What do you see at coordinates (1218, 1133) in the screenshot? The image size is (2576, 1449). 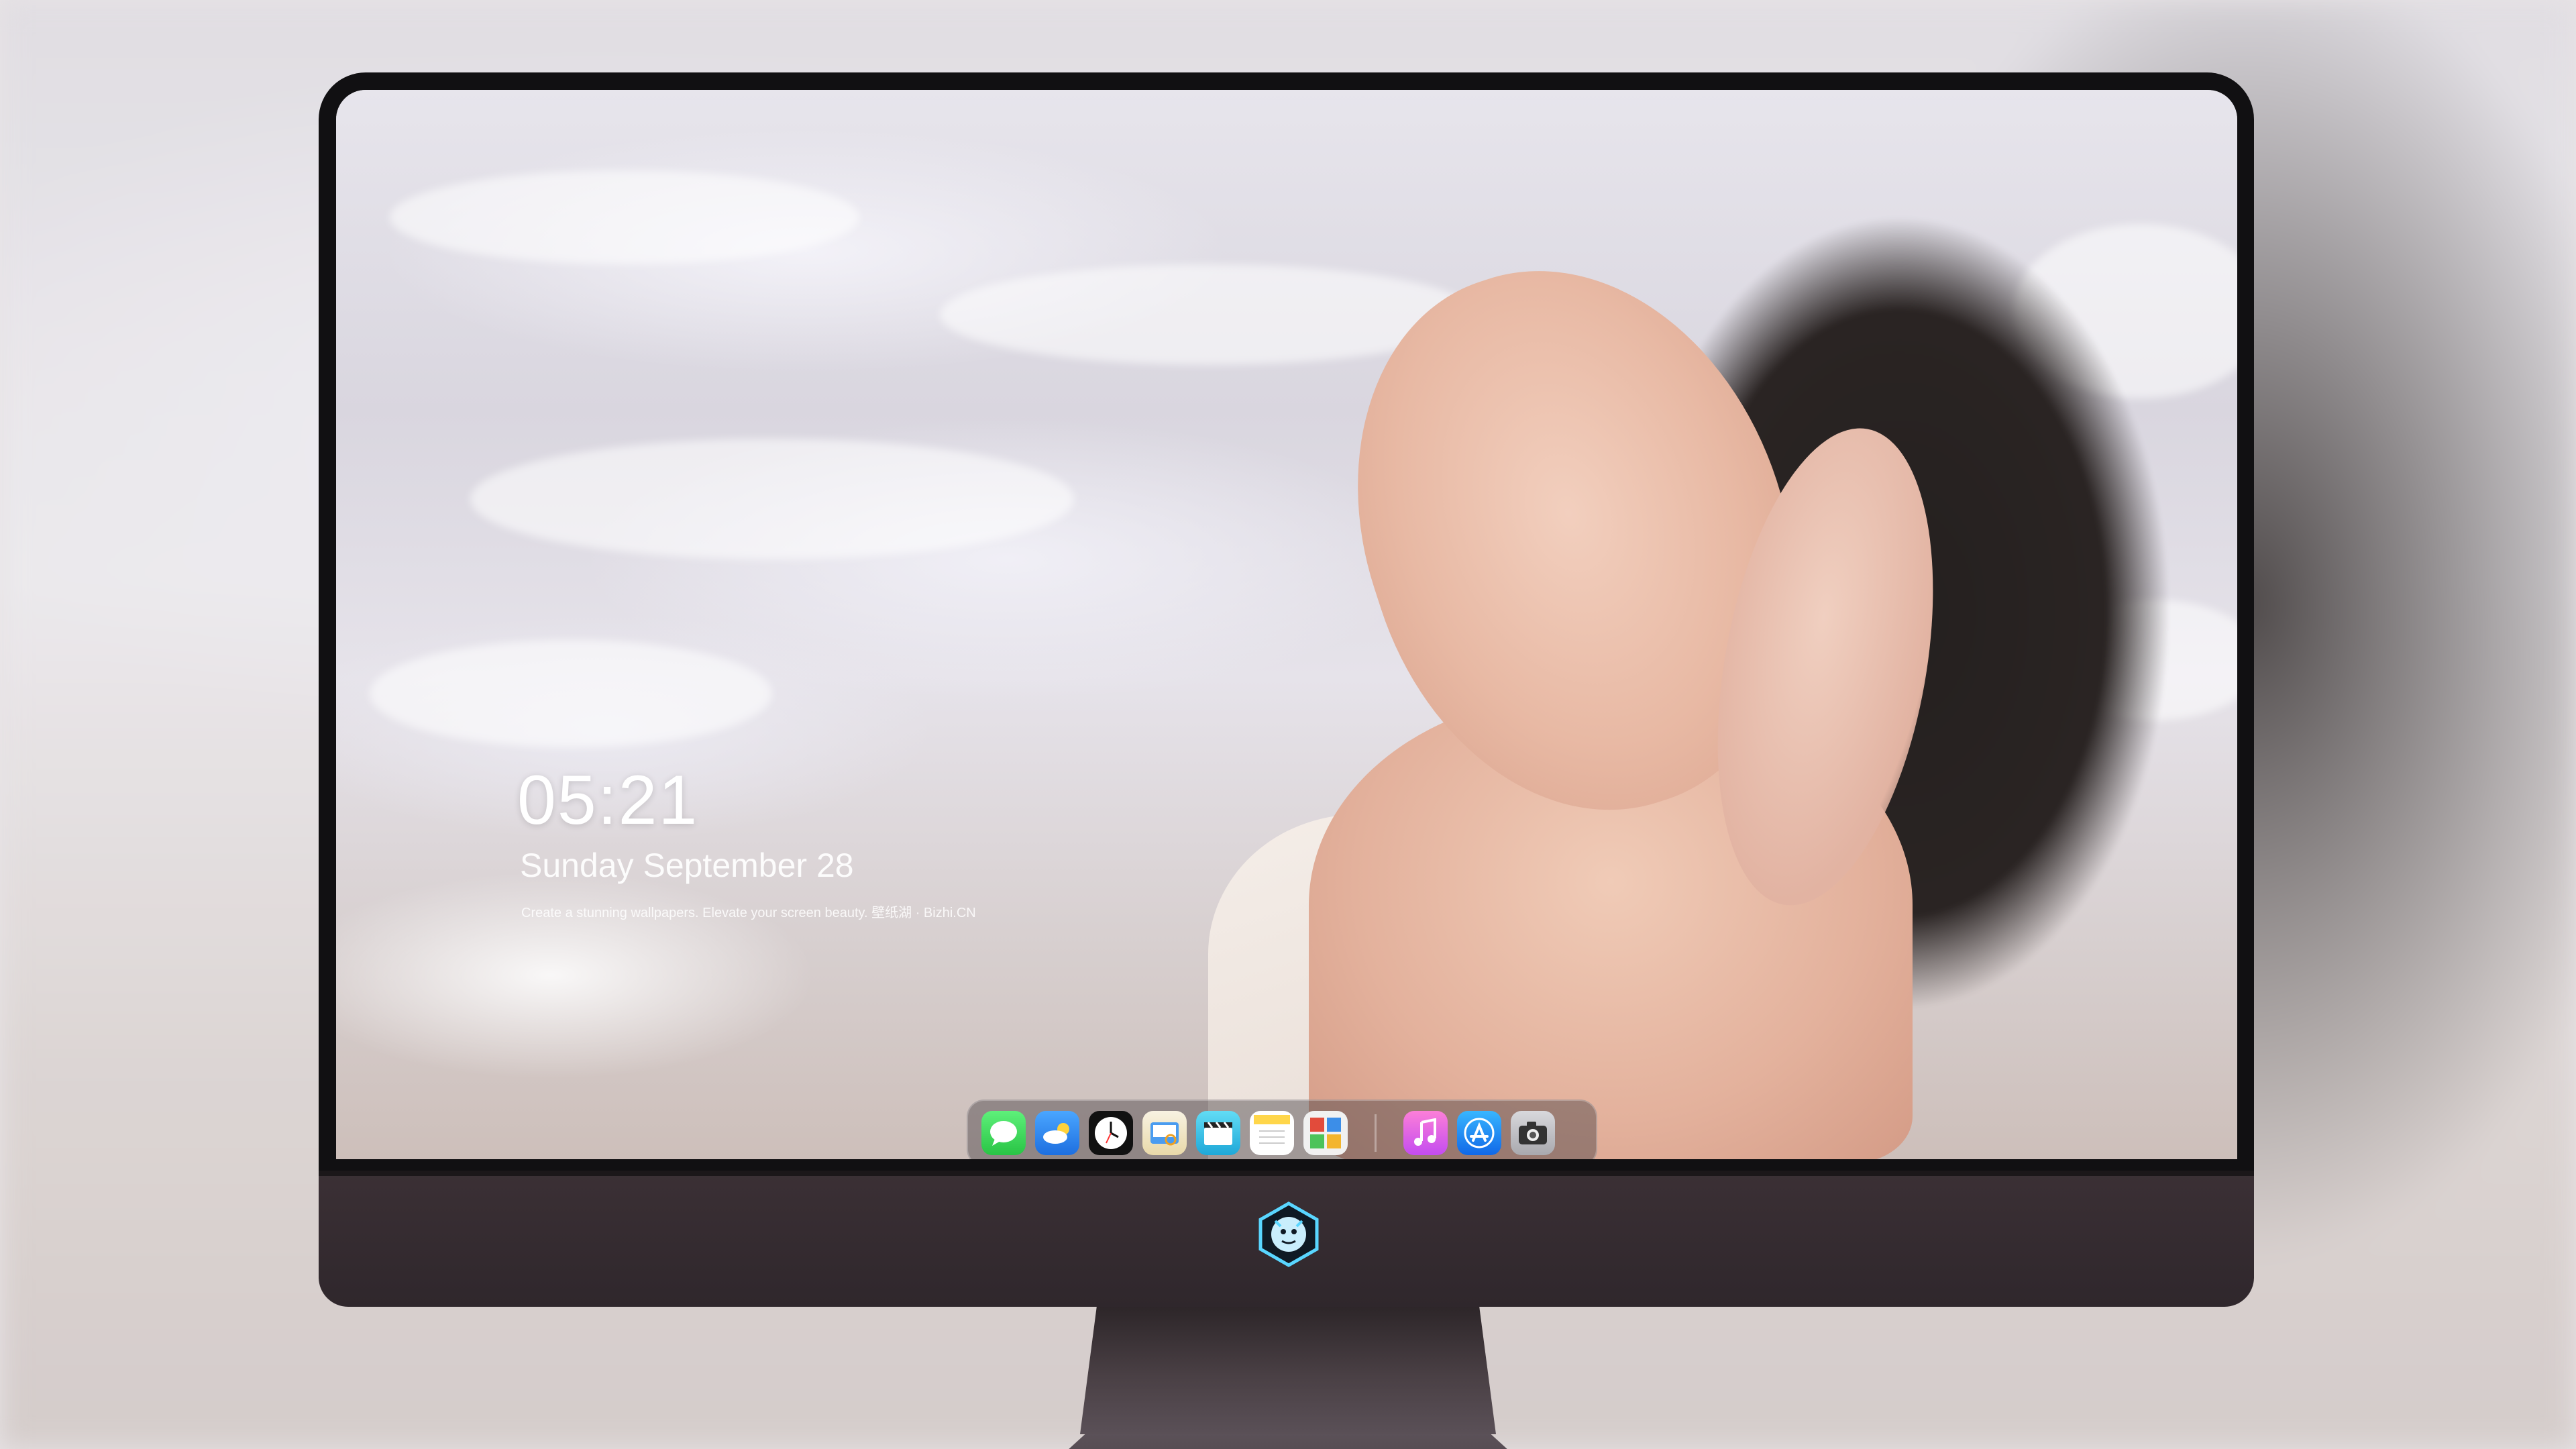 I see `clips-icon` at bounding box center [1218, 1133].